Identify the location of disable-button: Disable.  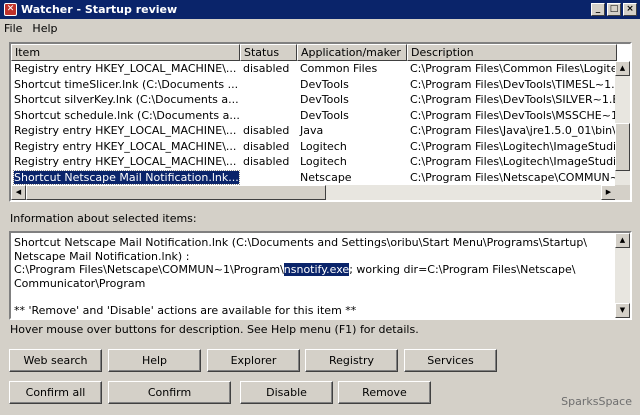
(286, 392).